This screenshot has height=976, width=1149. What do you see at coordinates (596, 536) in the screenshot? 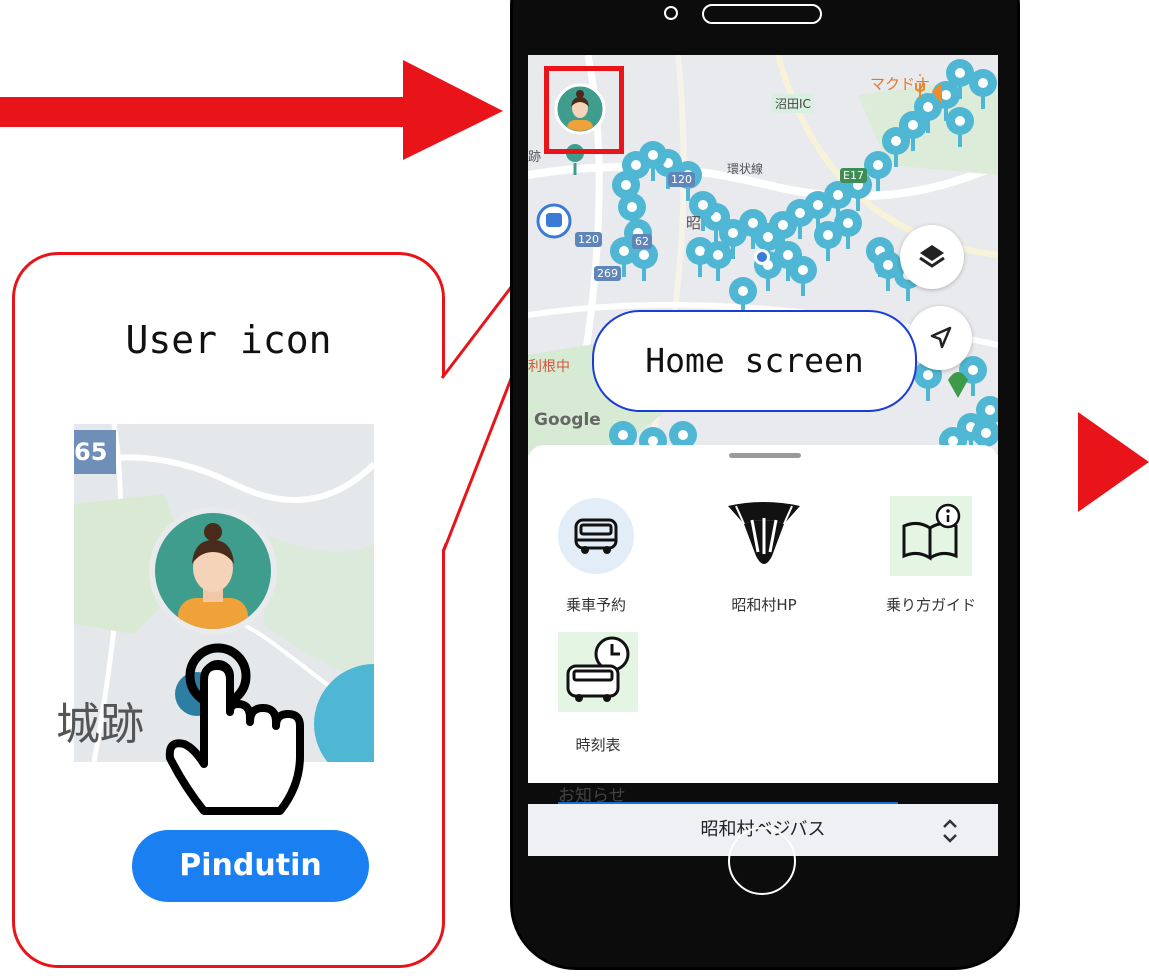
I see `bus-icon` at bounding box center [596, 536].